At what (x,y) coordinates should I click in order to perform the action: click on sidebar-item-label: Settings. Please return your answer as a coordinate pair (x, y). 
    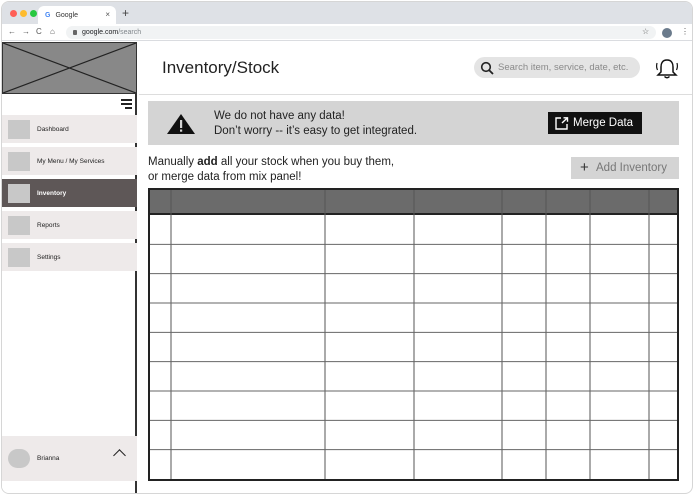
    Looking at the image, I should click on (49, 257).